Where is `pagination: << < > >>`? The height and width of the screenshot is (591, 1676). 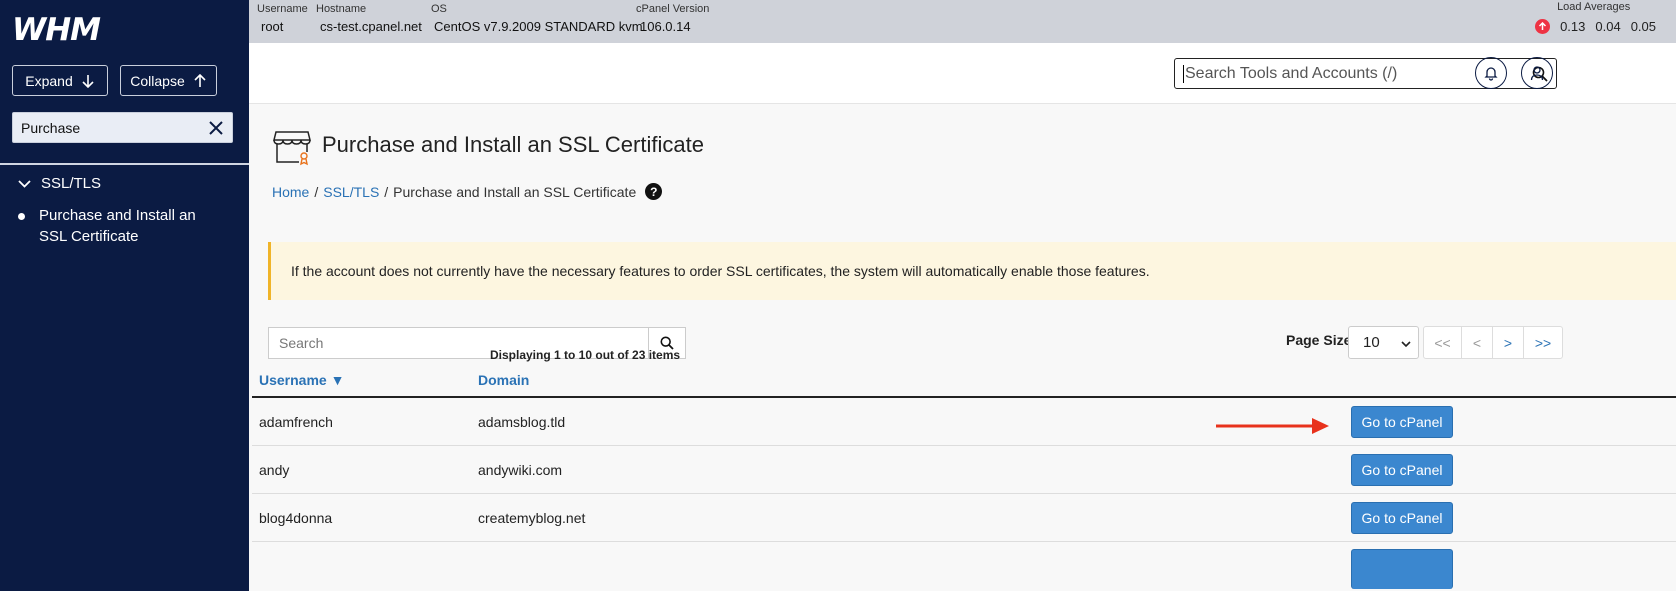
pagination: << < > >> is located at coordinates (1493, 342).